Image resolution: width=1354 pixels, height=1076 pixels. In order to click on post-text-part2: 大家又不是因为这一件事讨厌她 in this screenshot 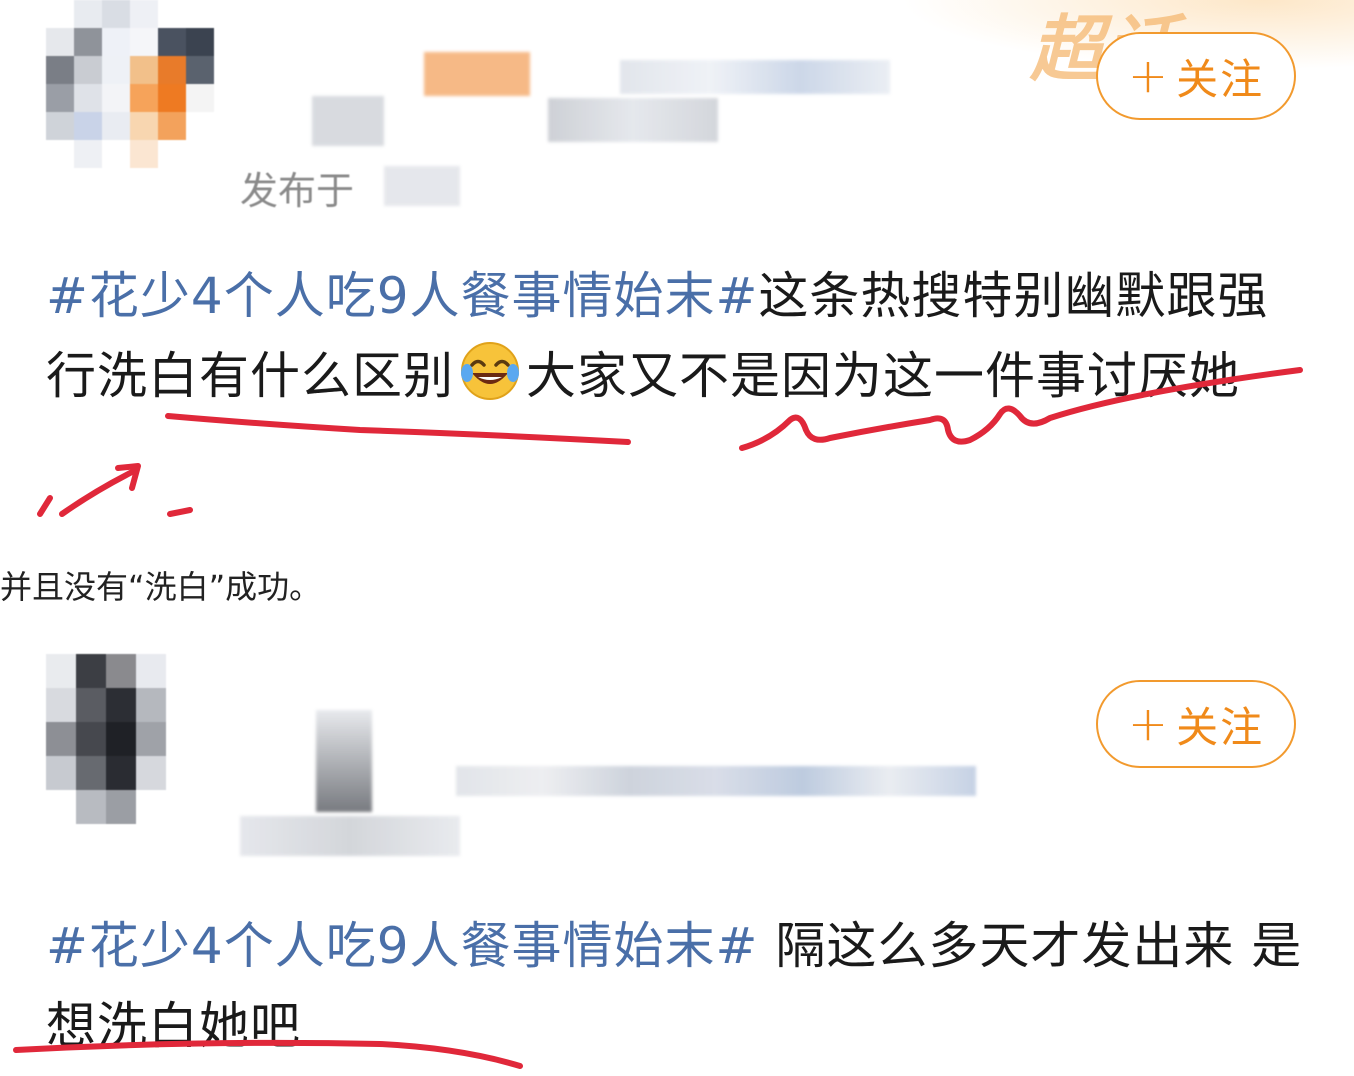, I will do `click(883, 376)`.